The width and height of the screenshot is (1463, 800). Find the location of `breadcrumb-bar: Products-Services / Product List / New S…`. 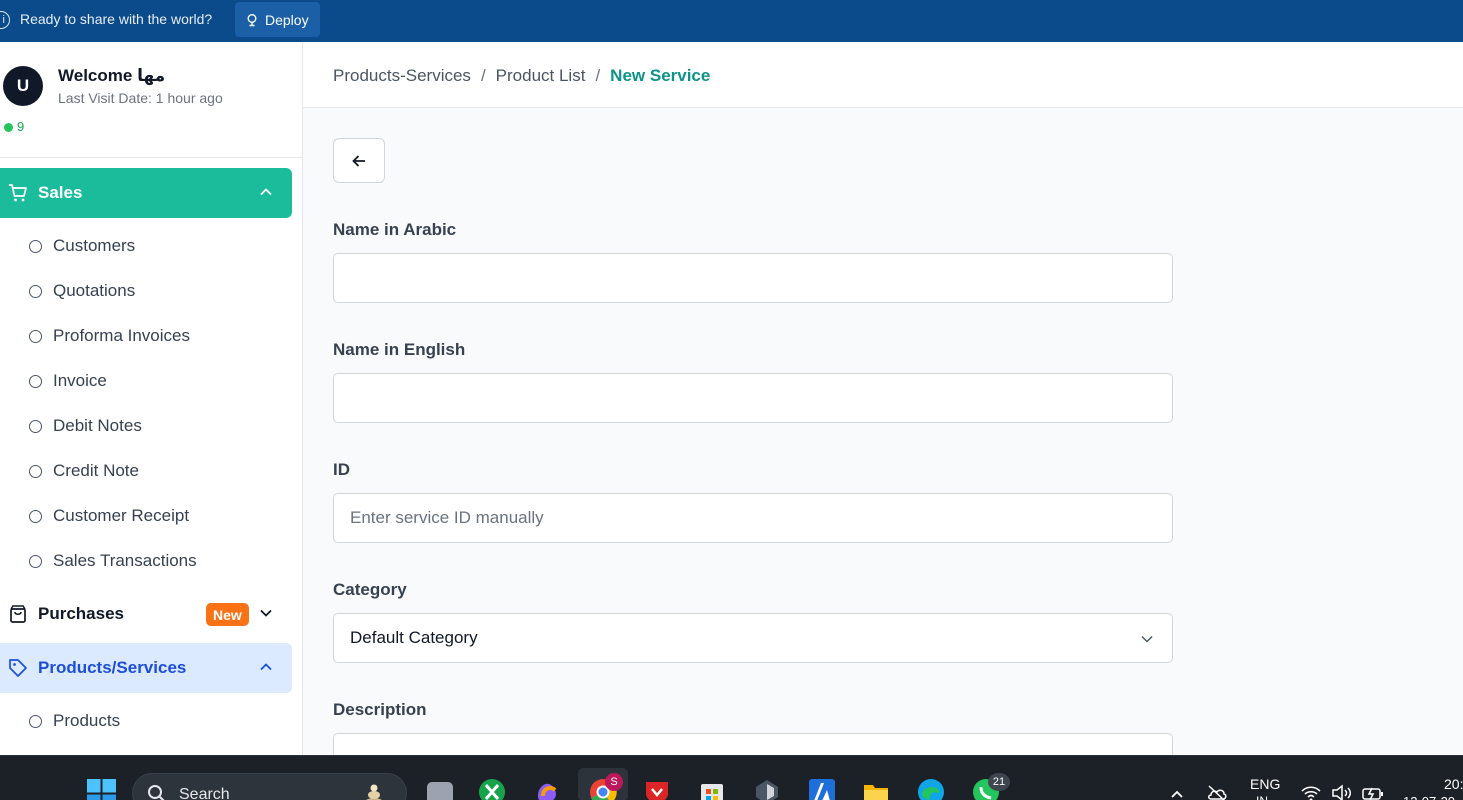

breadcrumb-bar: Products-Services / Product List / New S… is located at coordinates (883, 75).